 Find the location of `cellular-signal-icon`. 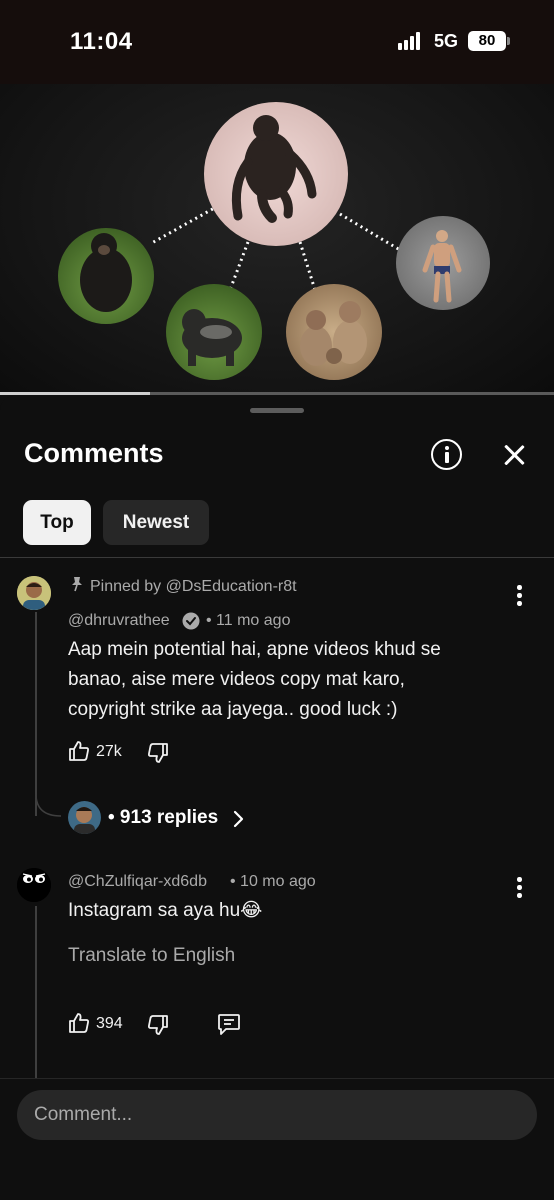

cellular-signal-icon is located at coordinates (412, 41).